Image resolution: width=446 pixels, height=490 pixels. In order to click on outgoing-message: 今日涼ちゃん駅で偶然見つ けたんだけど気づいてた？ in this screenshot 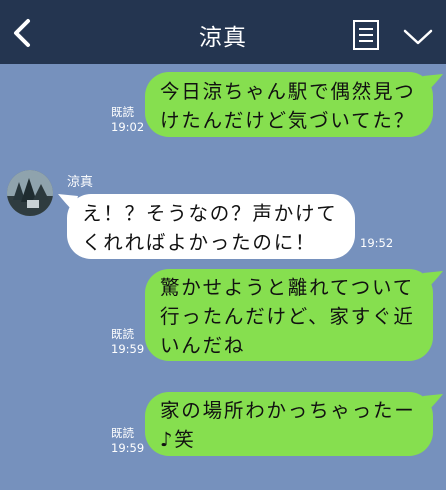, I will do `click(289, 104)`.